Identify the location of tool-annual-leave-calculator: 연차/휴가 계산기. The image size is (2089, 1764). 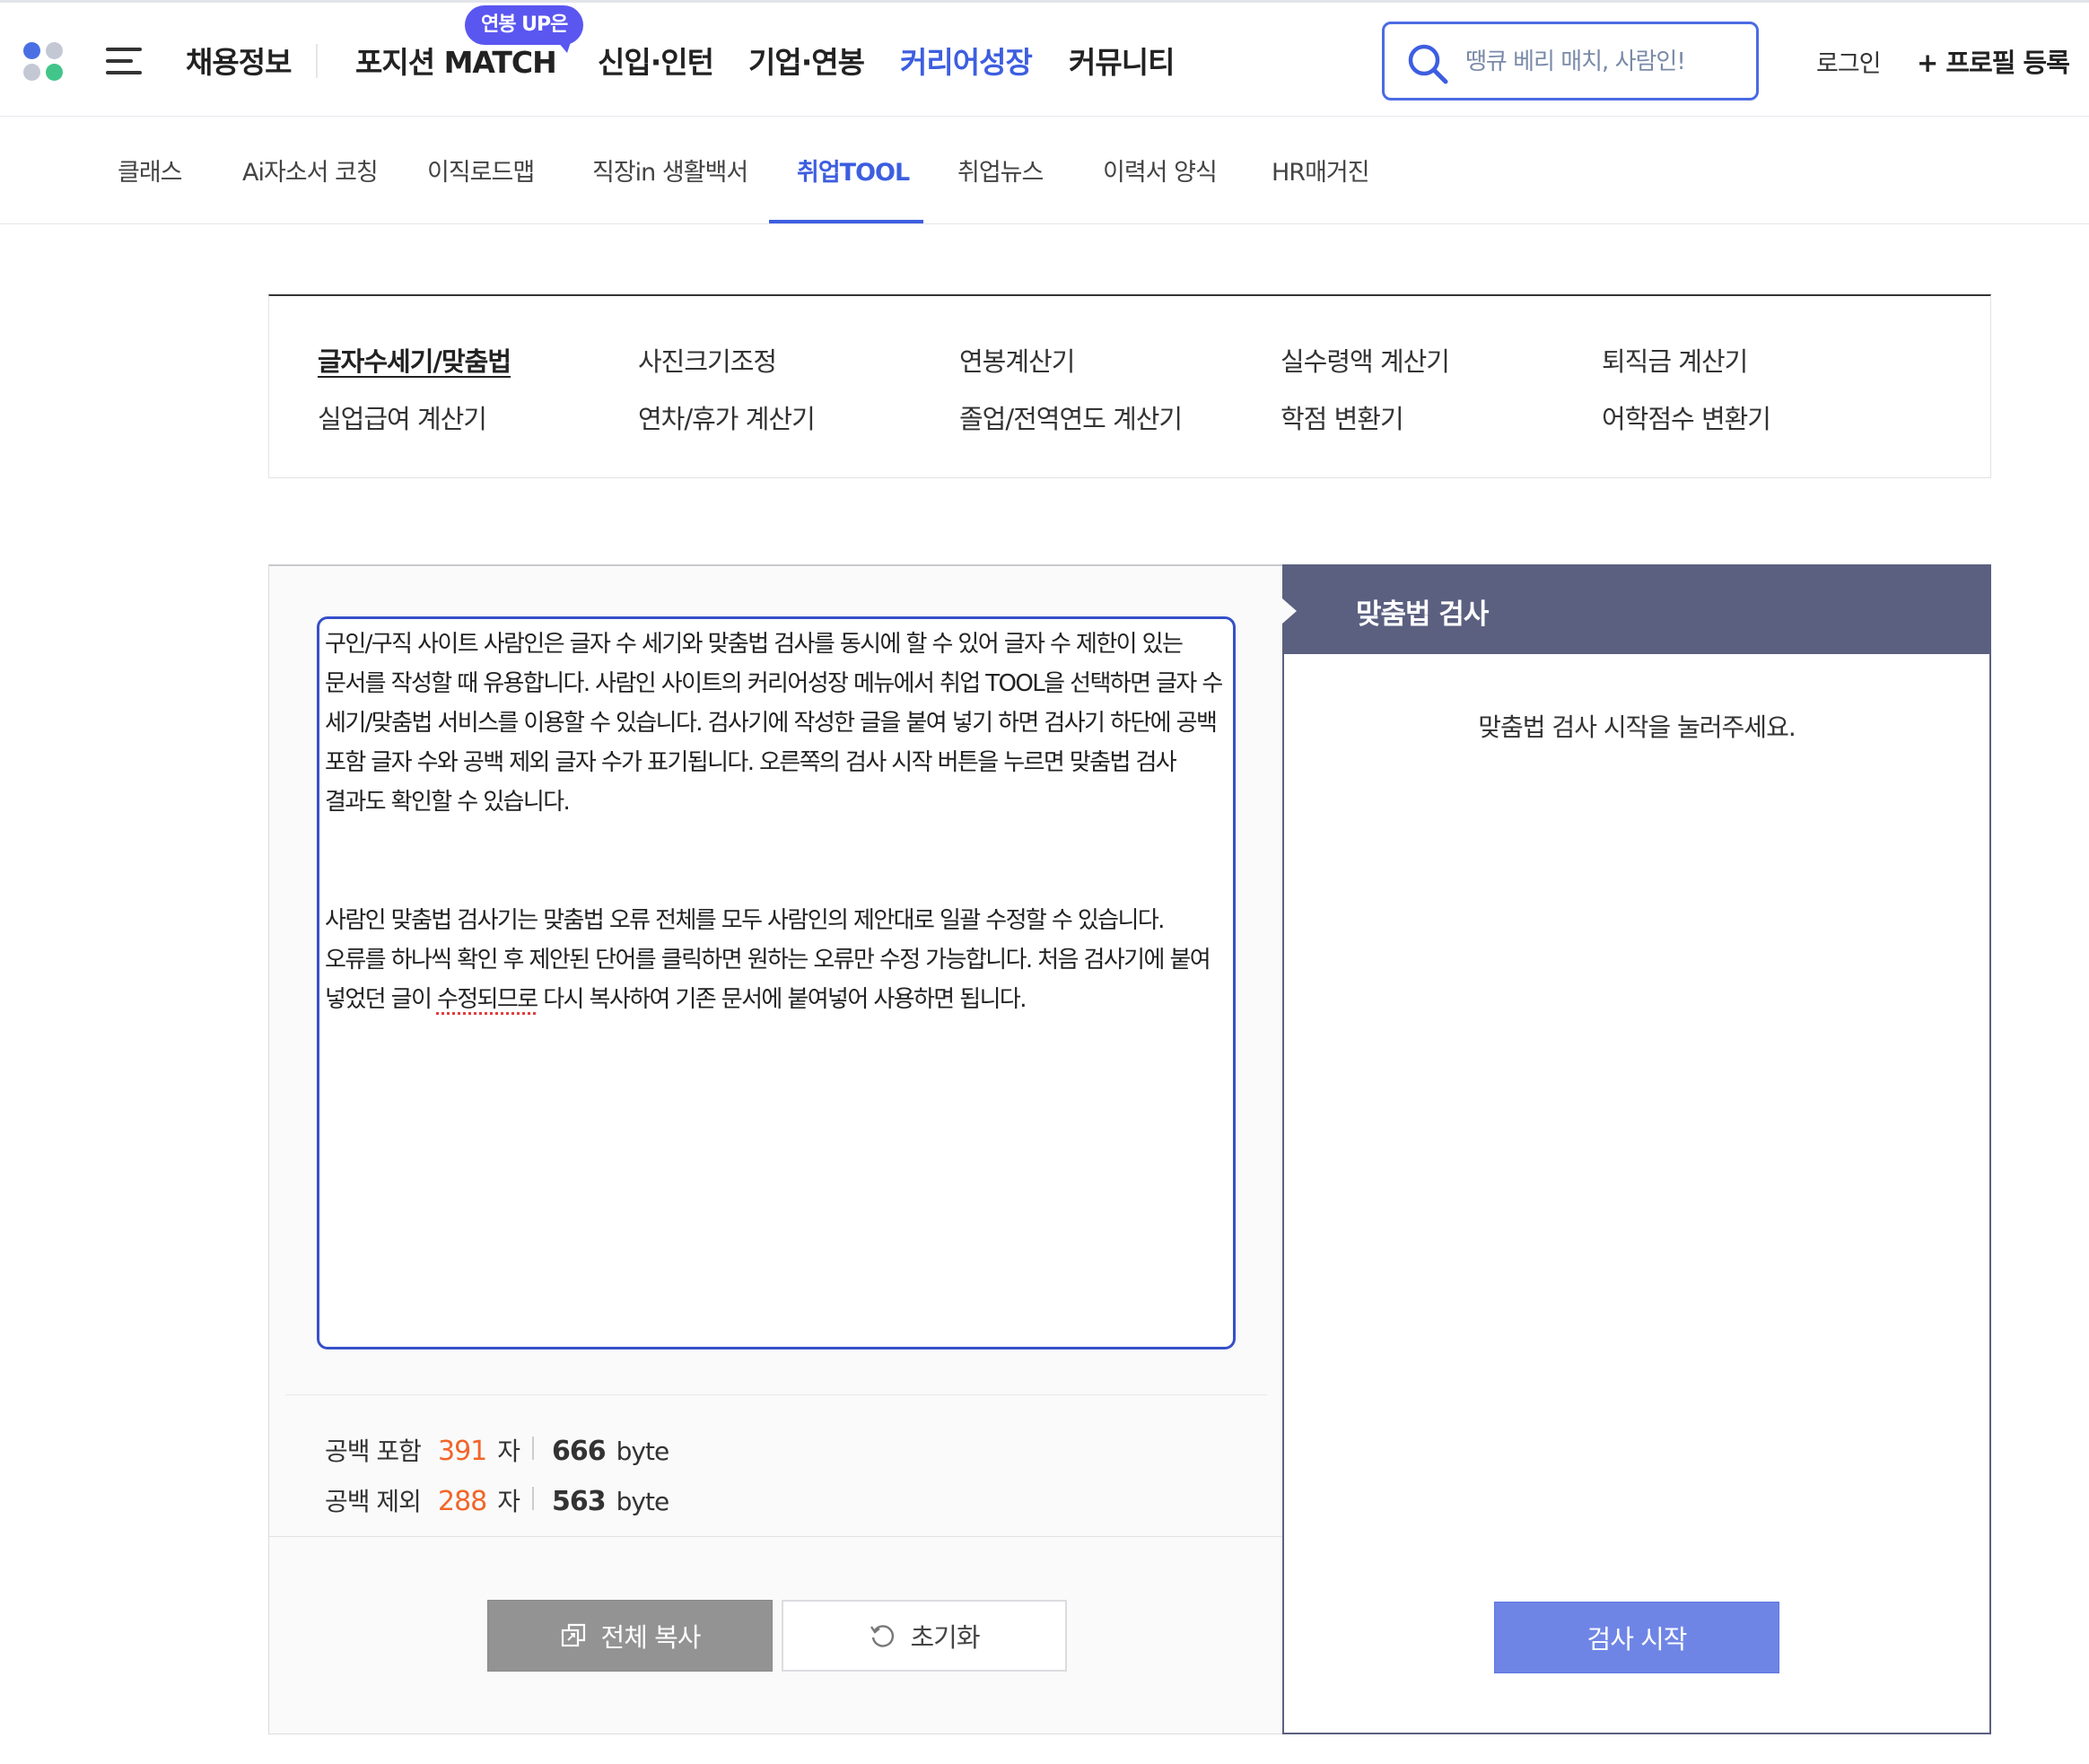
(727, 417).